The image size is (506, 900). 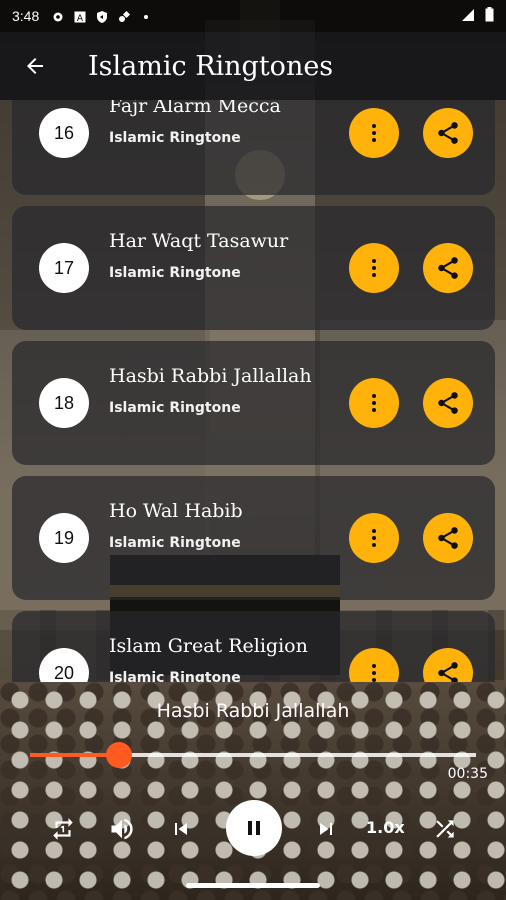 What do you see at coordinates (467, 774) in the screenshot?
I see `elapsed-time: 00:35` at bounding box center [467, 774].